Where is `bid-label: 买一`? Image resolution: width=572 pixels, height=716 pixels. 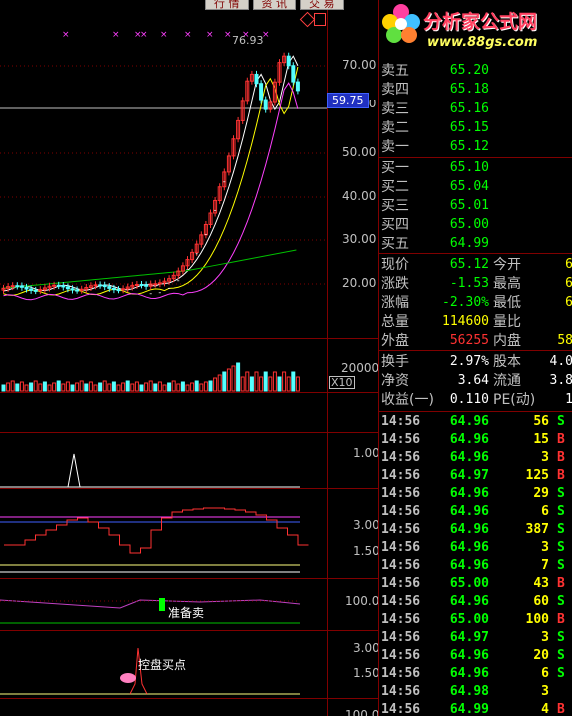
bid-label: 买一 is located at coordinates (395, 168).